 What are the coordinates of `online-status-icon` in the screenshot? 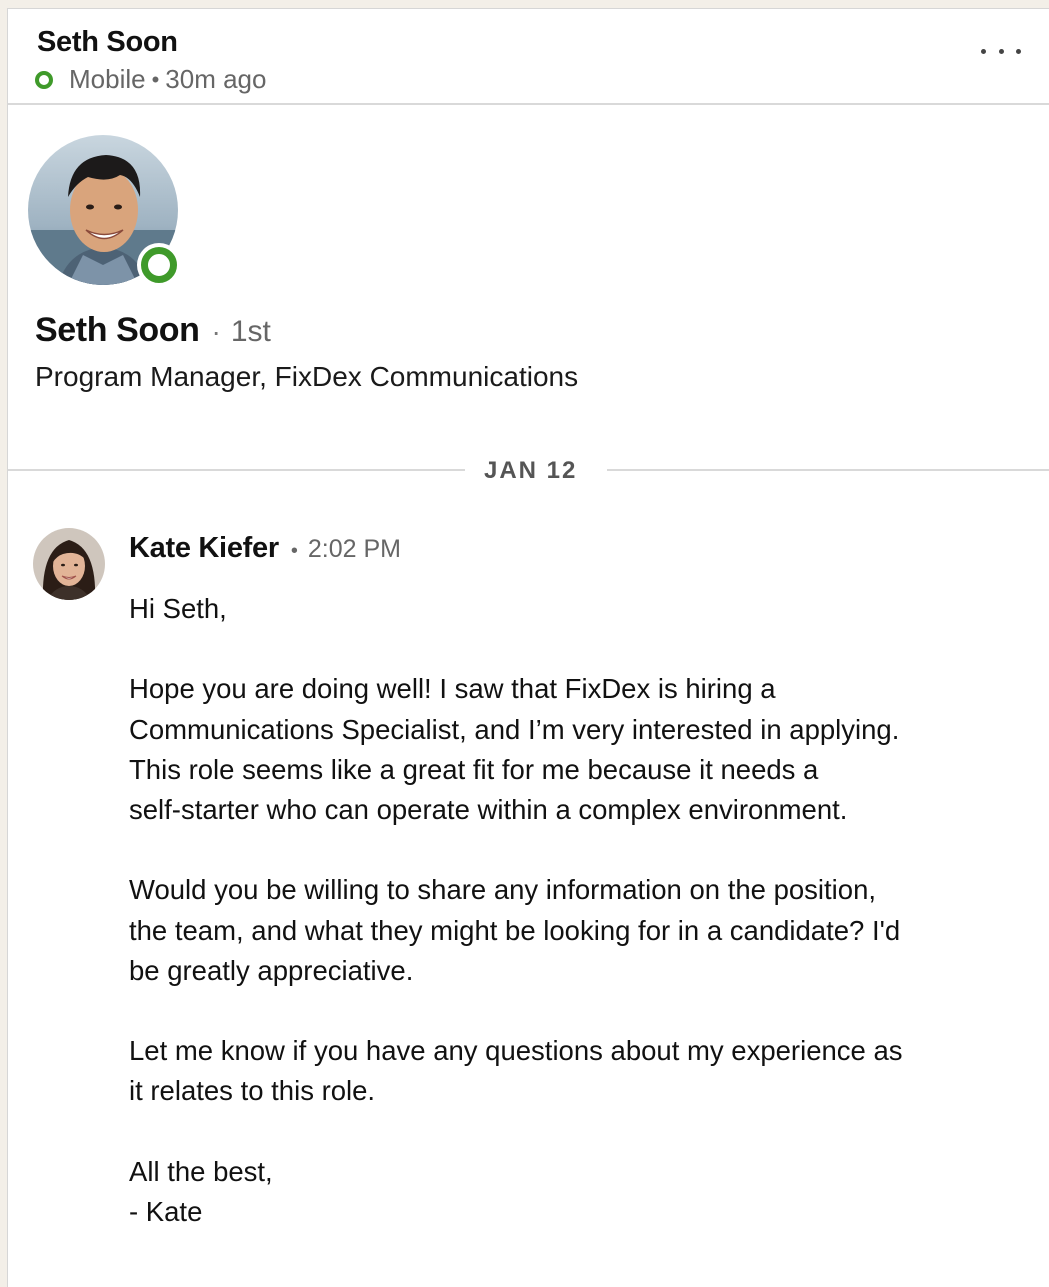 It's located at (44, 79).